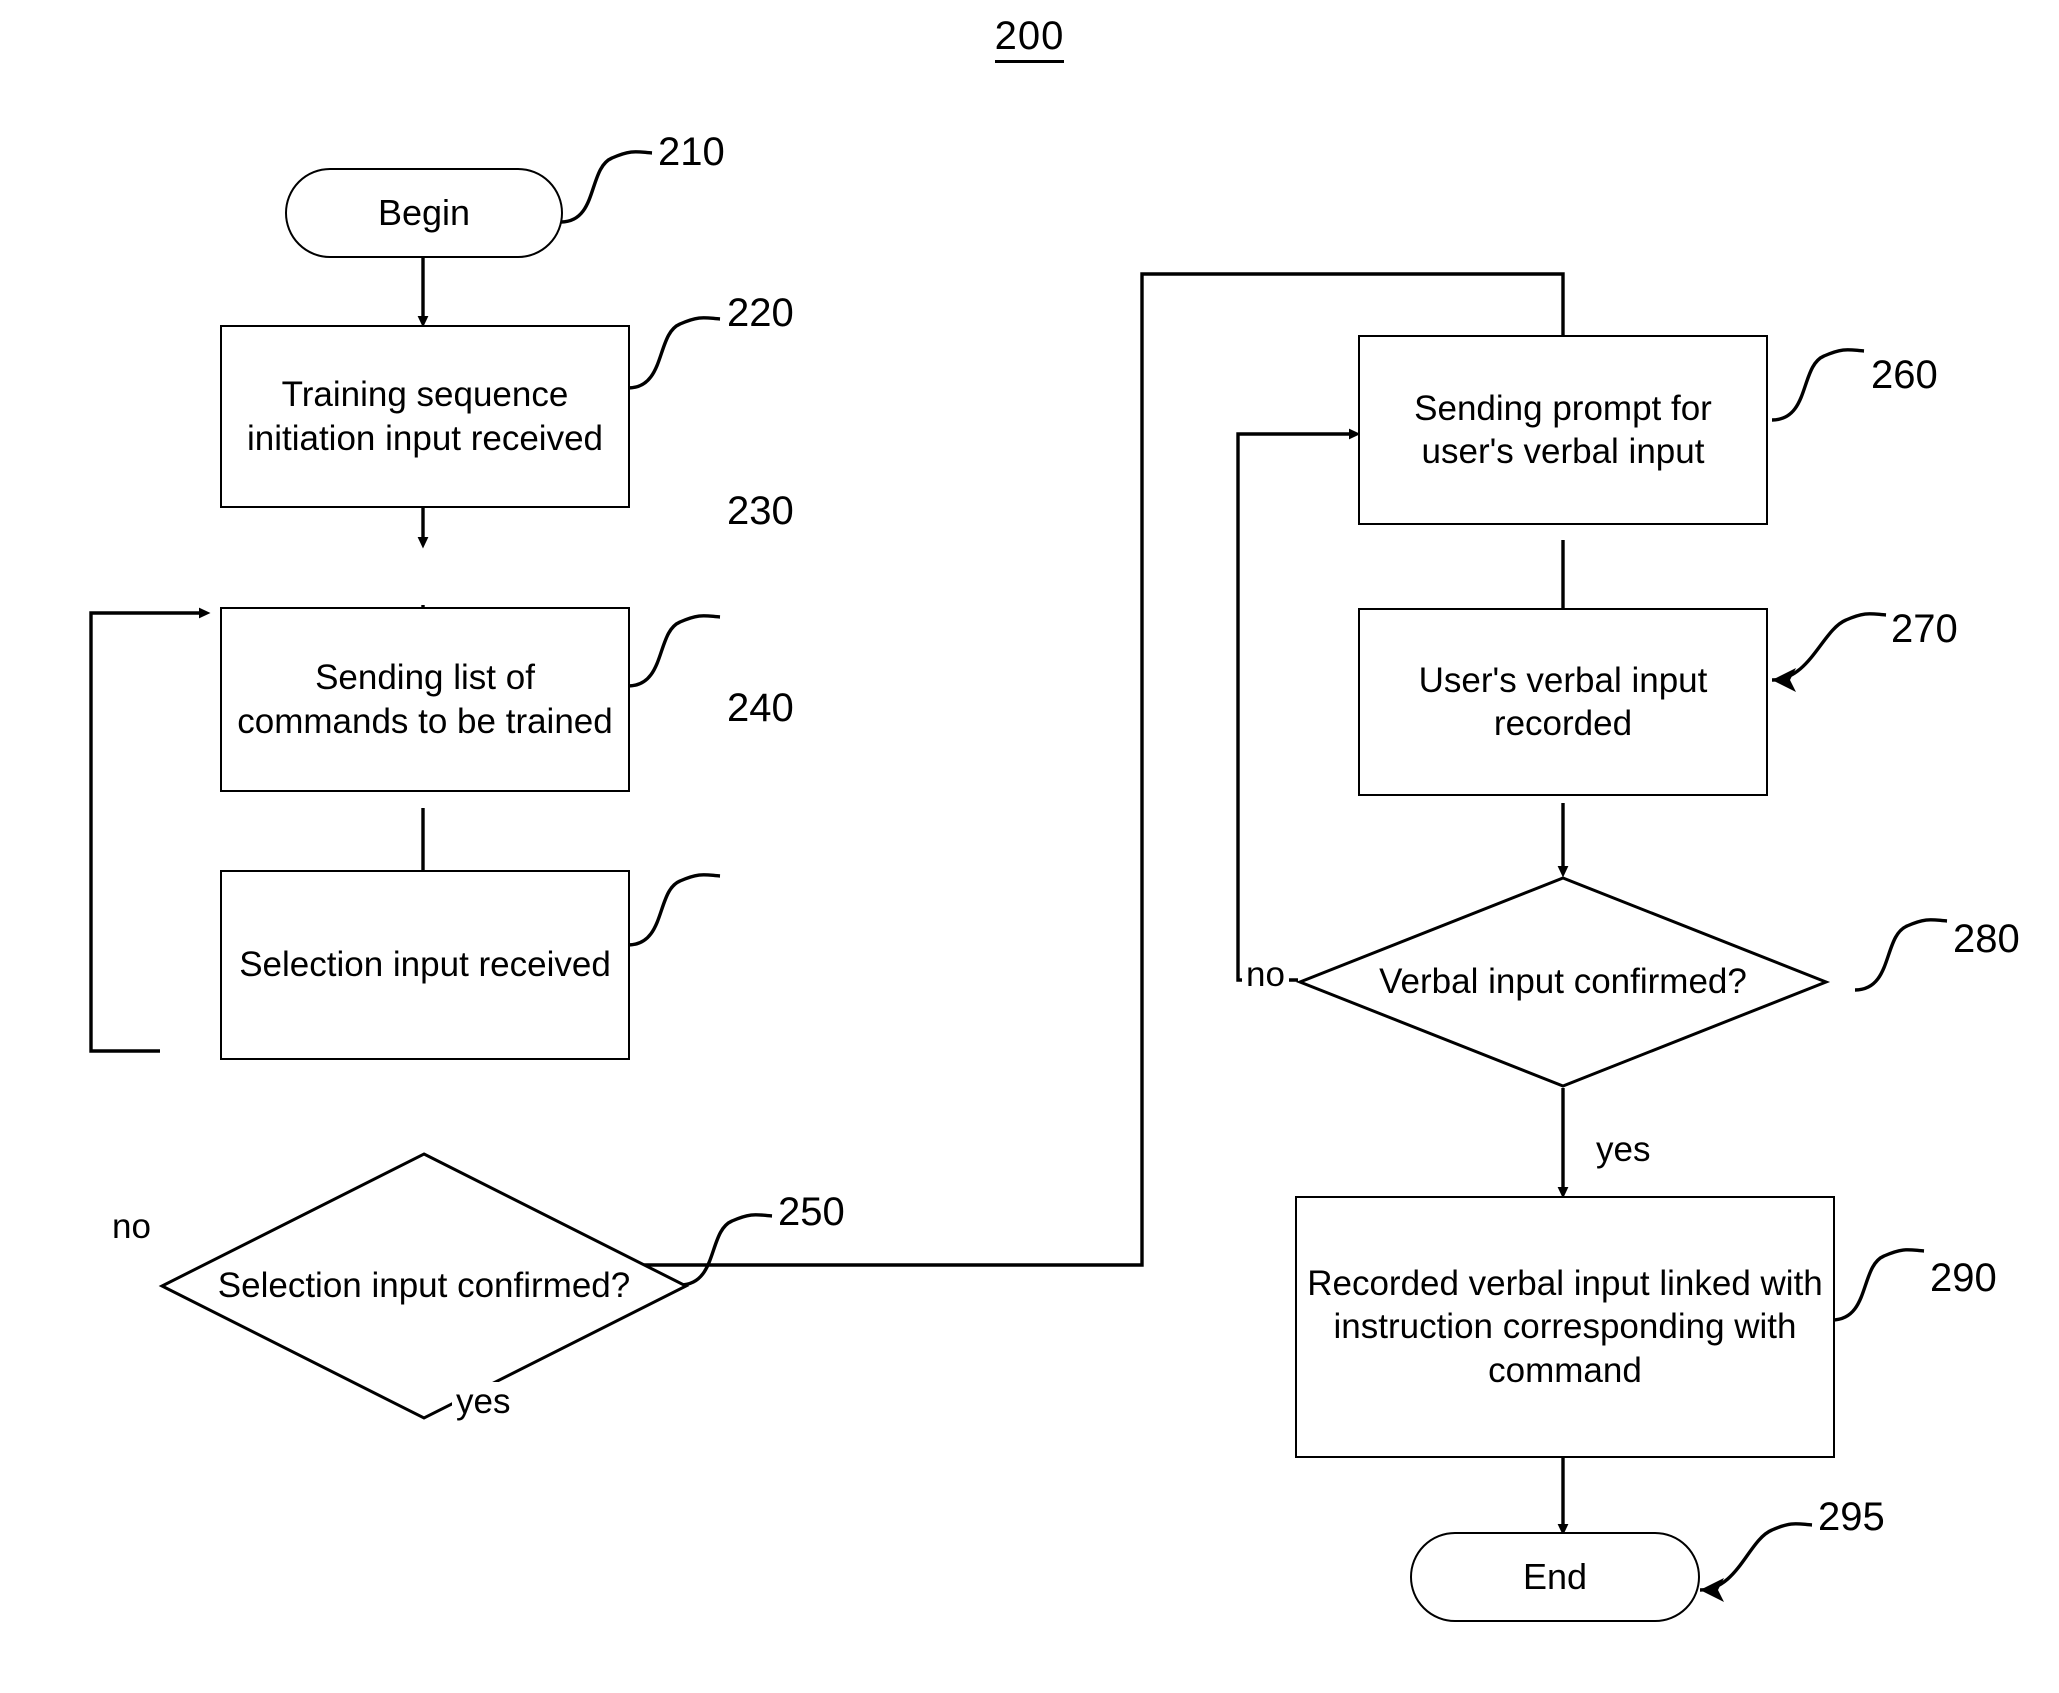  Describe the element at coordinates (760, 708) in the screenshot. I see `ref-240: 240` at that location.